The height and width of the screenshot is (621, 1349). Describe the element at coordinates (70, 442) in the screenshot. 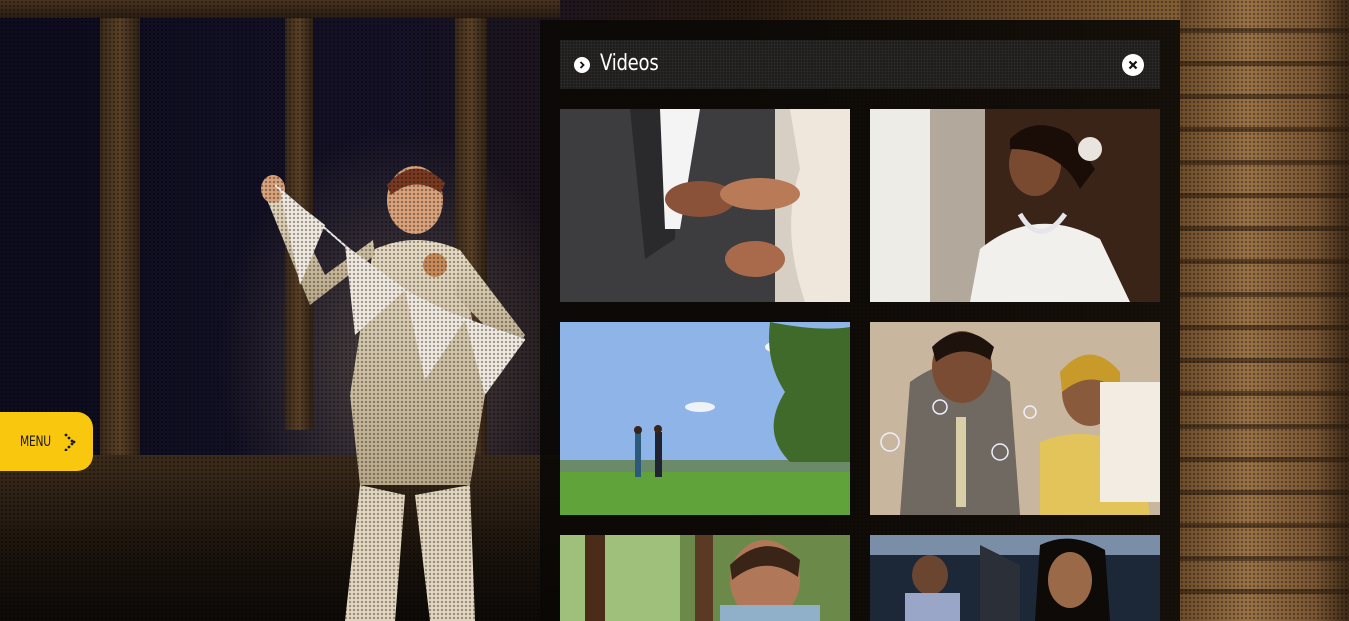

I see `dotted-chevron-right-icon` at that location.